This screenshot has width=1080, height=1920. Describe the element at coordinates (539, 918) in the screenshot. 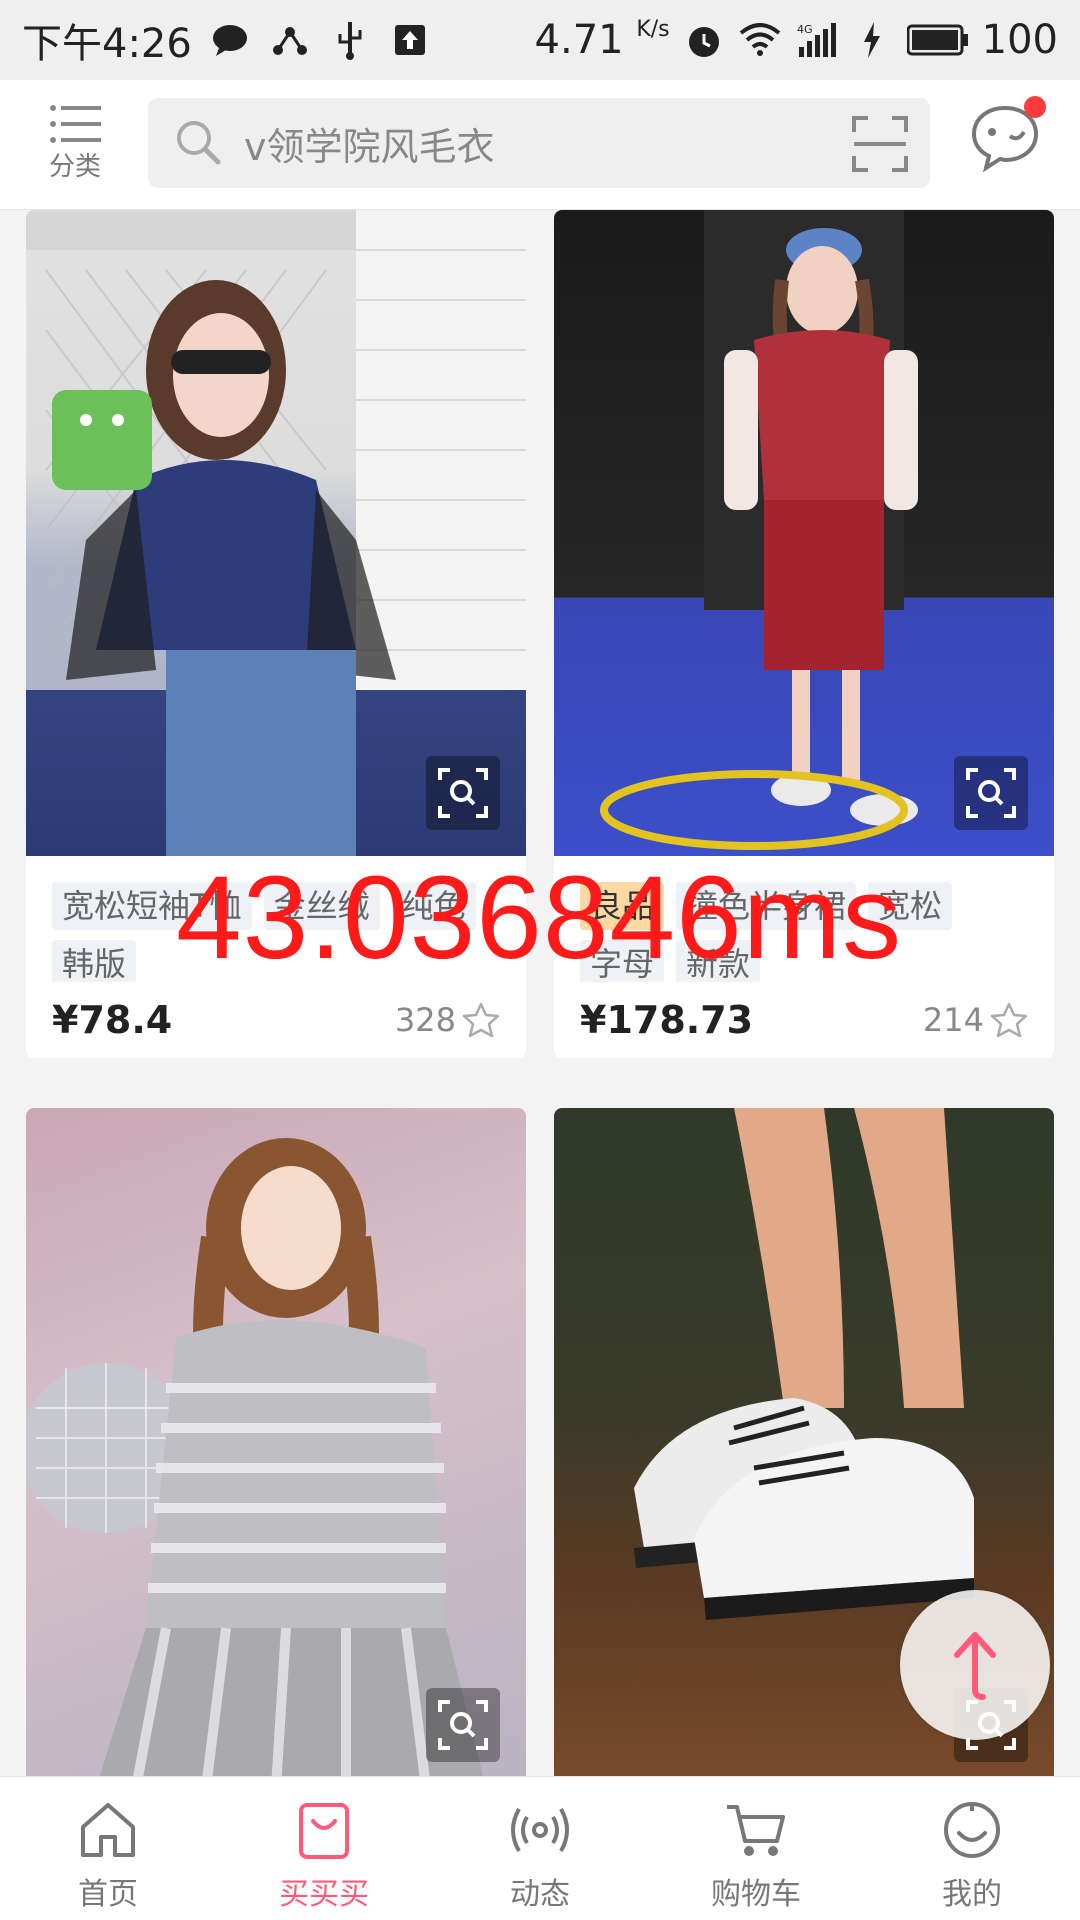

I see `render-time-overlay: 43.036846ms` at that location.